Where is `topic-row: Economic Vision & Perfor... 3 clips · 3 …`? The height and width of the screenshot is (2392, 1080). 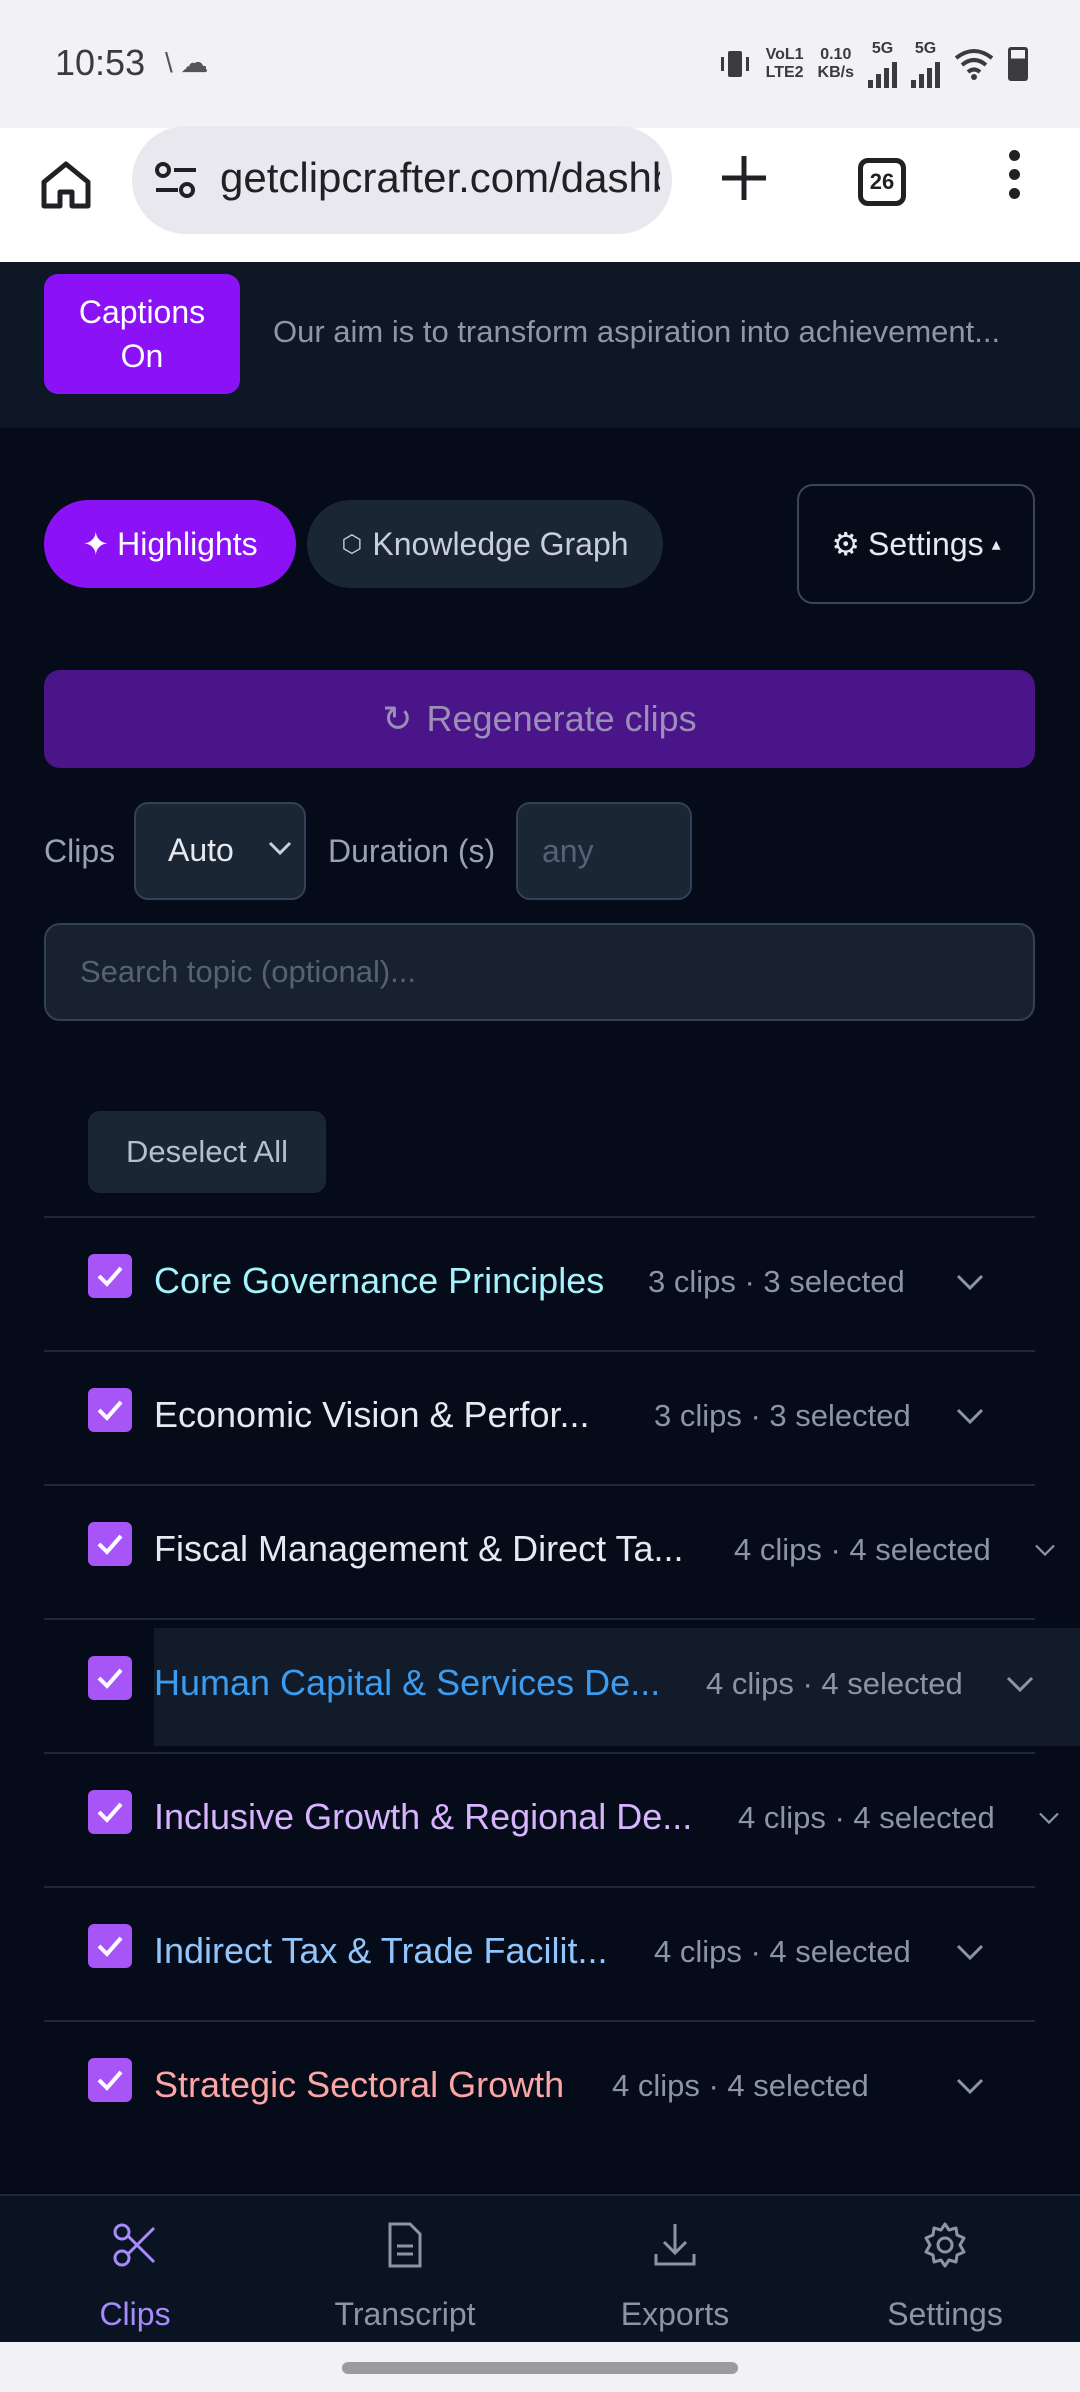 topic-row: Economic Vision & Perfor... 3 clips · 3 … is located at coordinates (539, 1417).